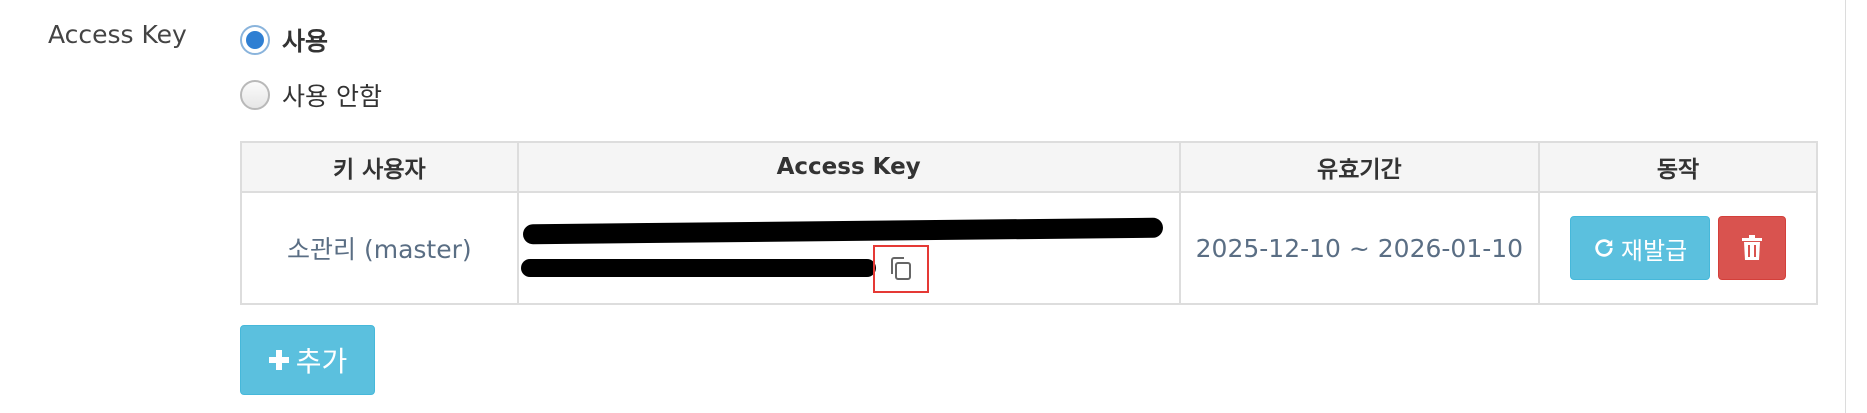 The image size is (1867, 413). What do you see at coordinates (1845, 206) in the screenshot?
I see `content-divider` at bounding box center [1845, 206].